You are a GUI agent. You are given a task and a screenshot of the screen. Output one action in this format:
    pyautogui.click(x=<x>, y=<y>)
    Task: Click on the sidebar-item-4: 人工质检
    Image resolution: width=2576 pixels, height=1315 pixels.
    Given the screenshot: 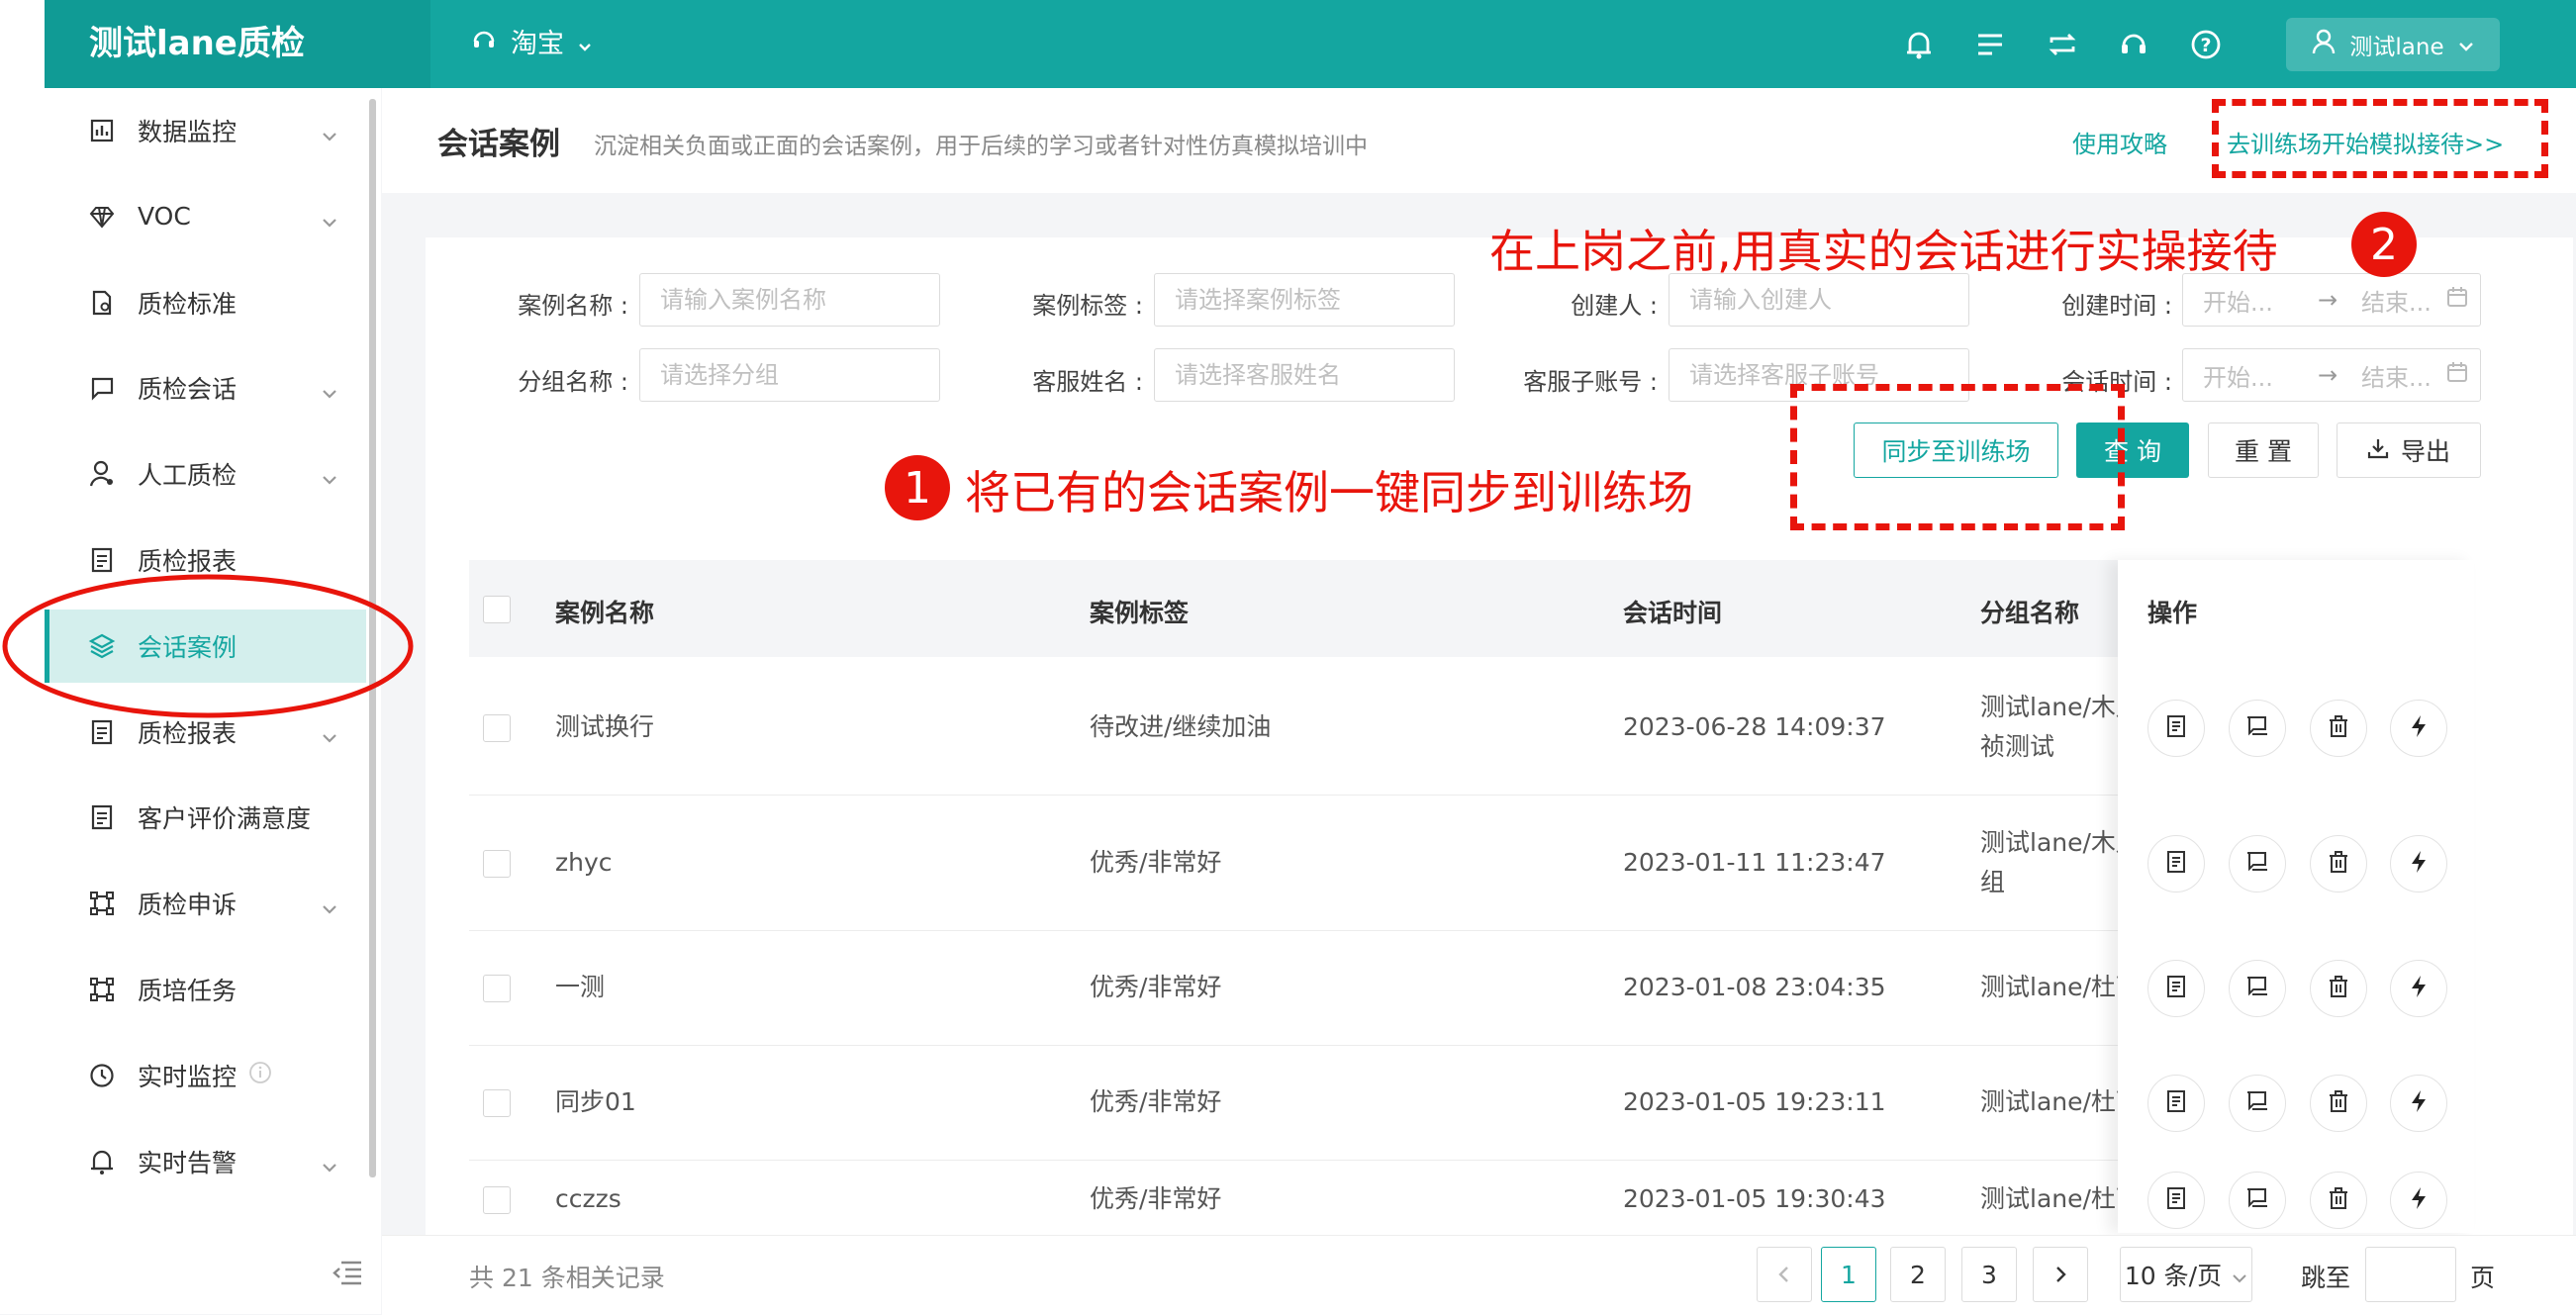 What is the action you would take?
    pyautogui.click(x=205, y=474)
    